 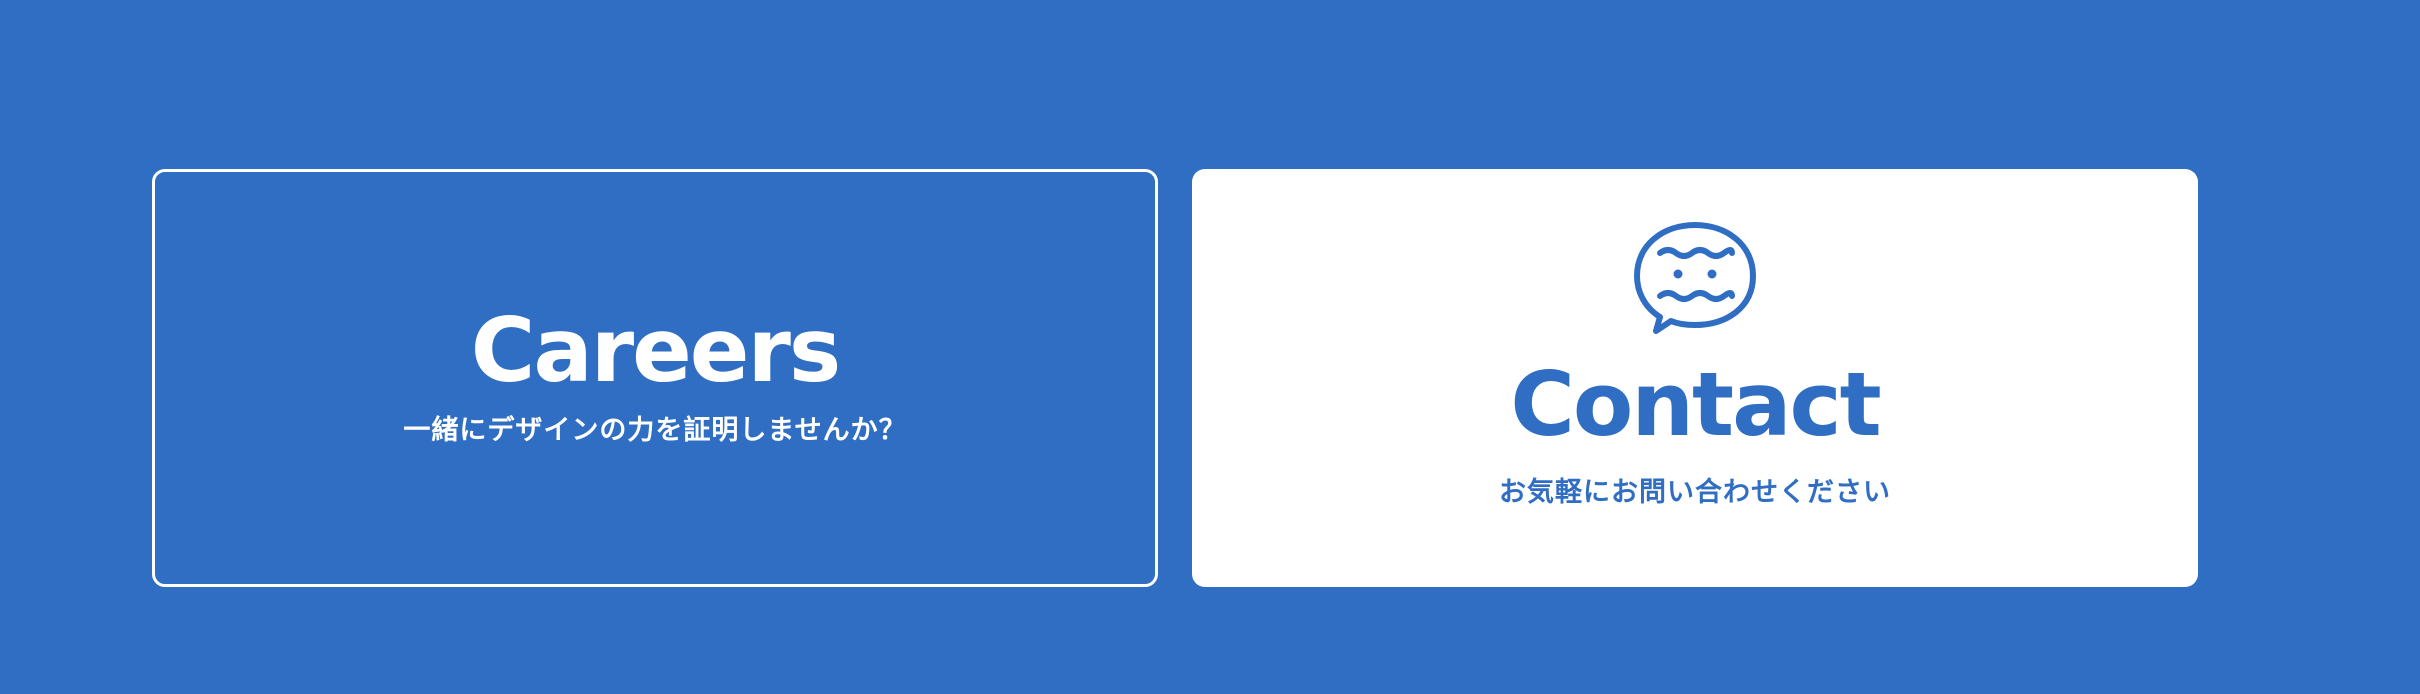 What do you see at coordinates (655, 430) in the screenshot?
I see `careers-subtitle: 一緒にデザインの力を証明しませんか？` at bounding box center [655, 430].